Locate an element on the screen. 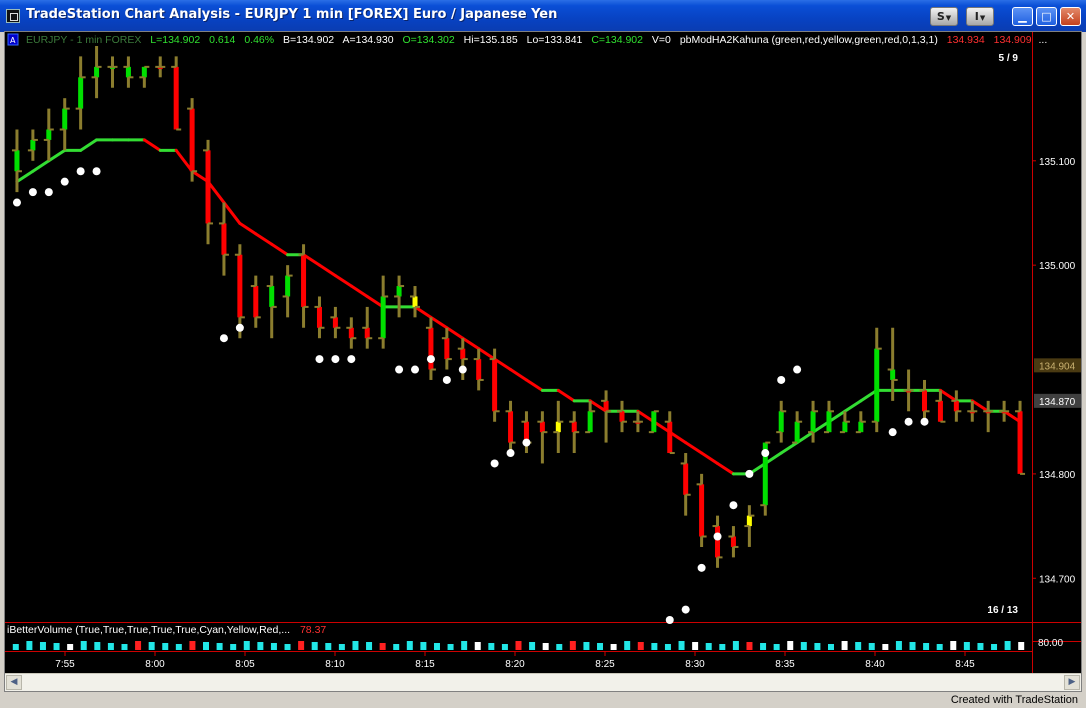 This screenshot has height=708, width=1086. dropdown-arrow-icon: ▼ is located at coordinates (948, 18).